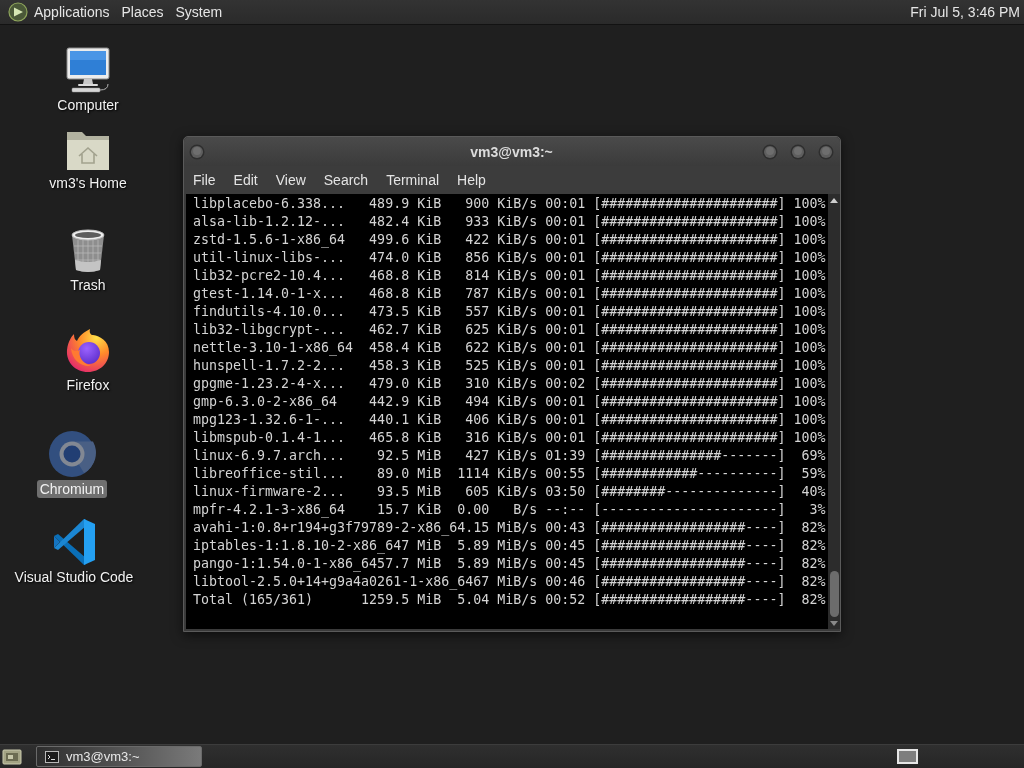 The image size is (1024, 768). Describe the element at coordinates (509, 510) in the screenshot. I see `terminal-line: mpfr-4.2.1-3-x86_64 15.7 KiB 0.00 B/s --:-- [----------------------] 3%` at that location.